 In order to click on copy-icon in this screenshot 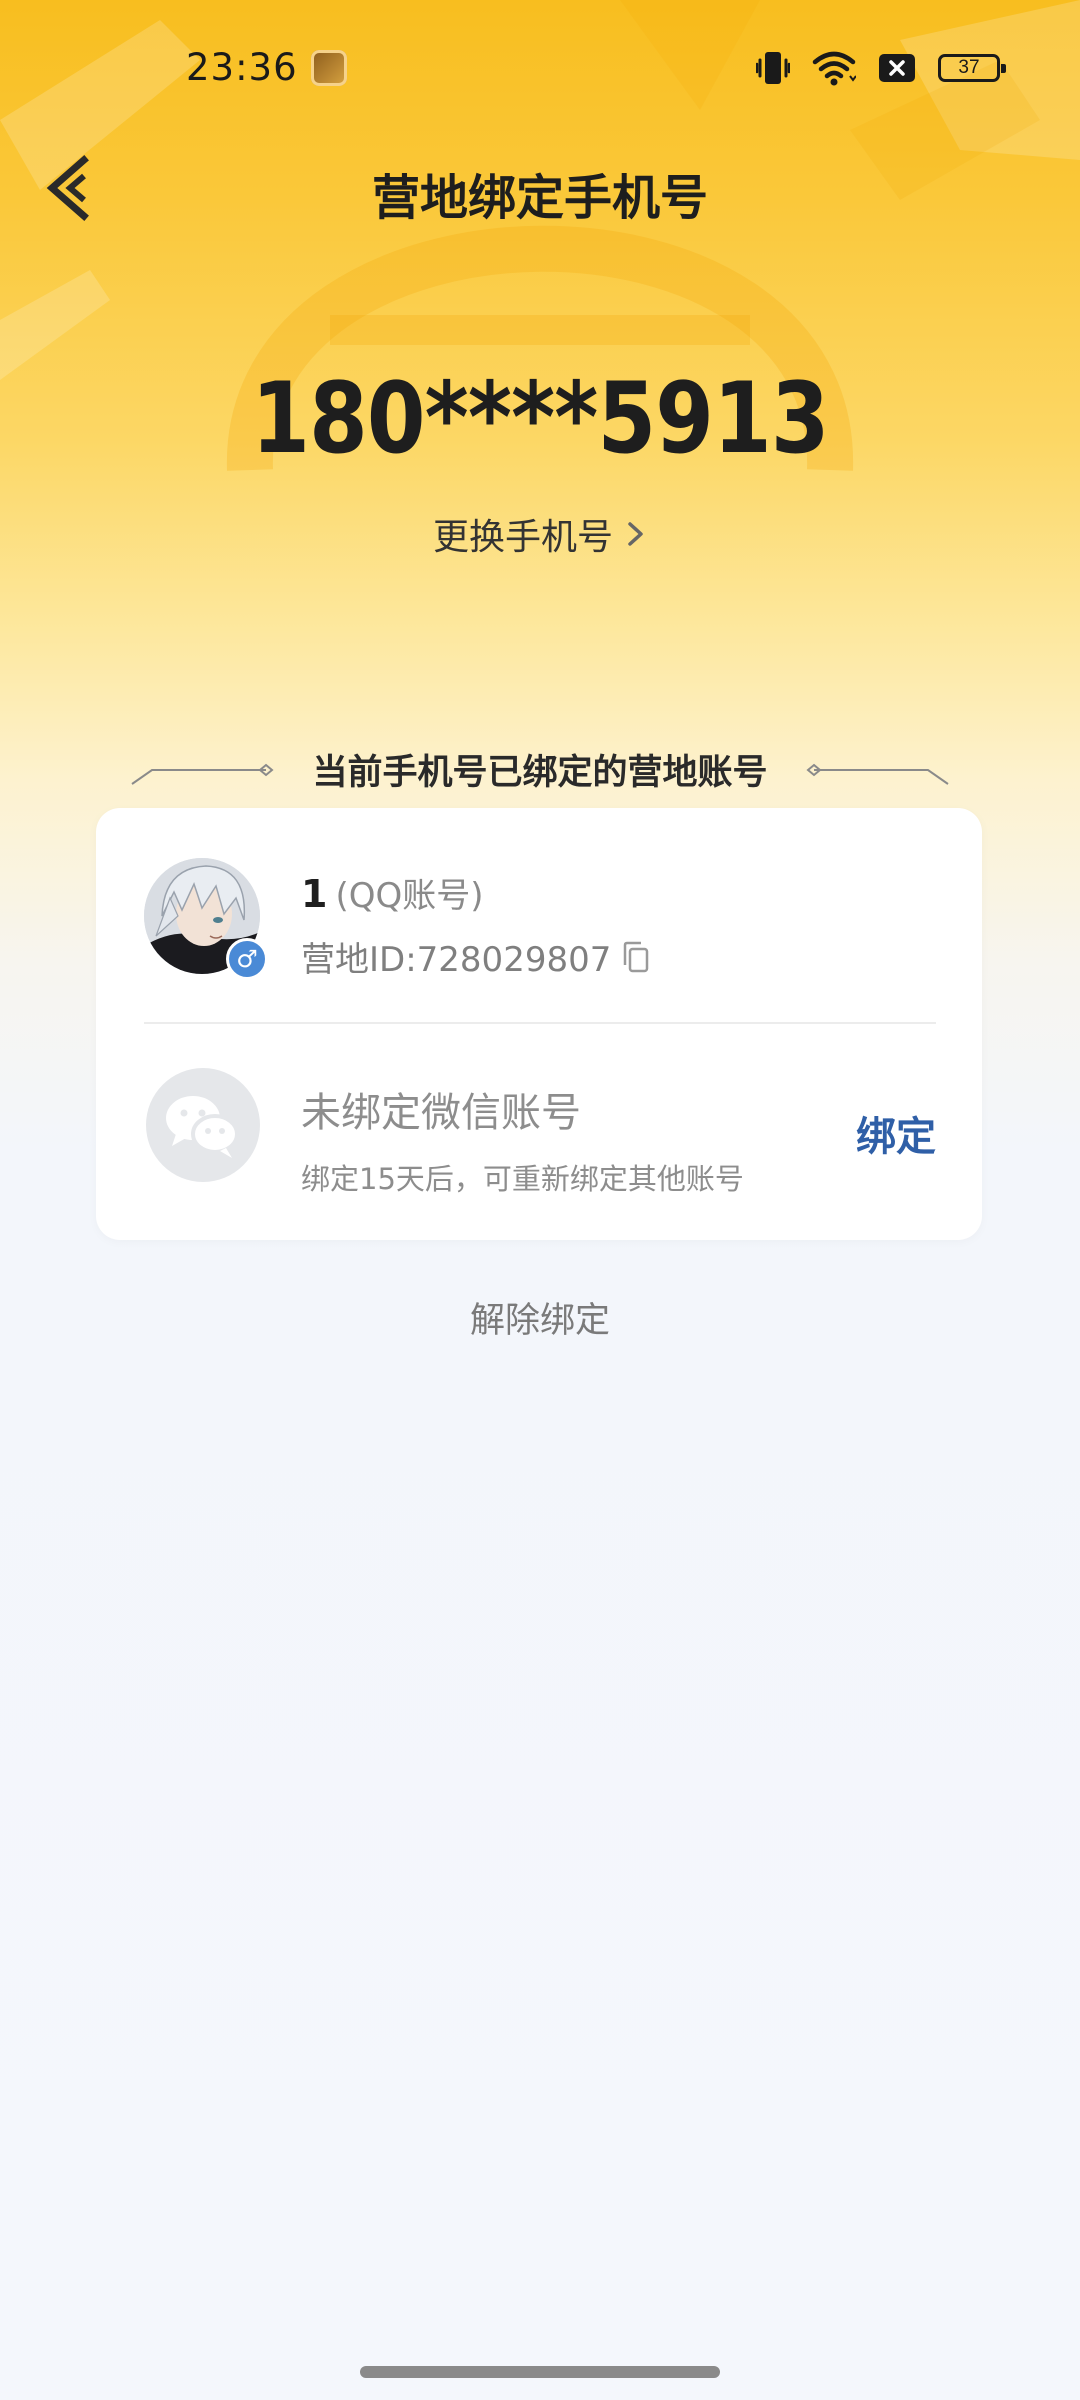, I will do `click(636, 957)`.